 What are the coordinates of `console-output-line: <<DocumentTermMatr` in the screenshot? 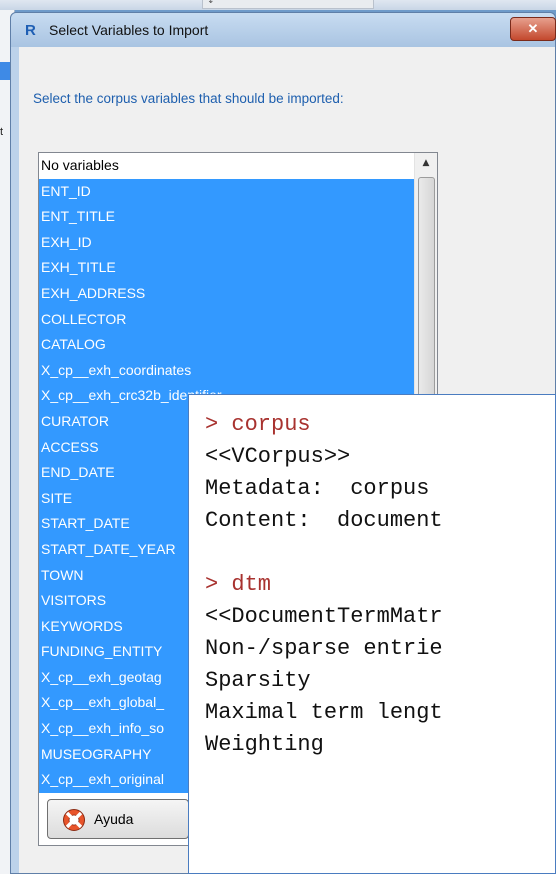 It's located at (324, 616).